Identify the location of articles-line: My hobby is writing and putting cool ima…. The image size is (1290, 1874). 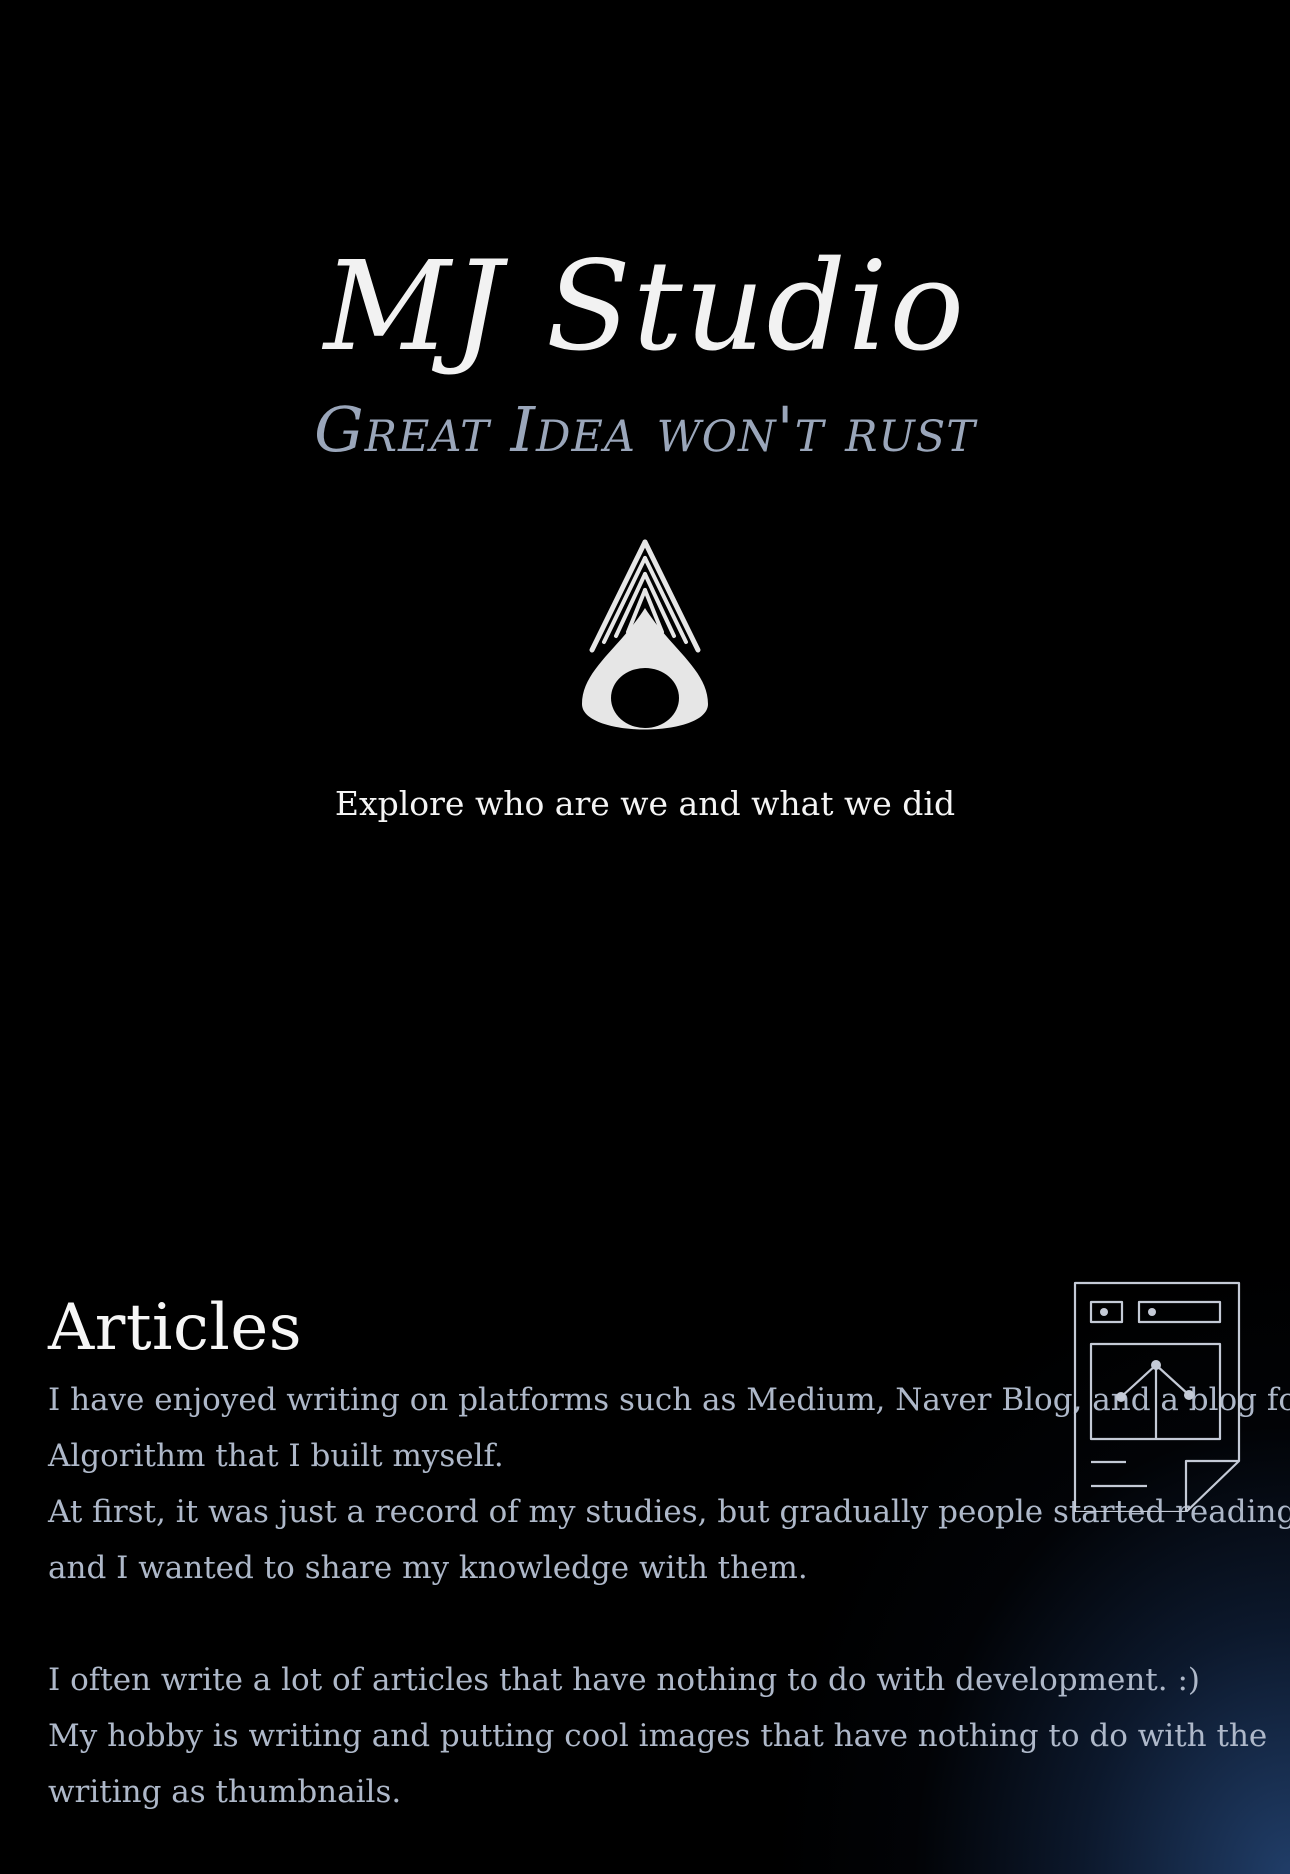
(658, 1736).